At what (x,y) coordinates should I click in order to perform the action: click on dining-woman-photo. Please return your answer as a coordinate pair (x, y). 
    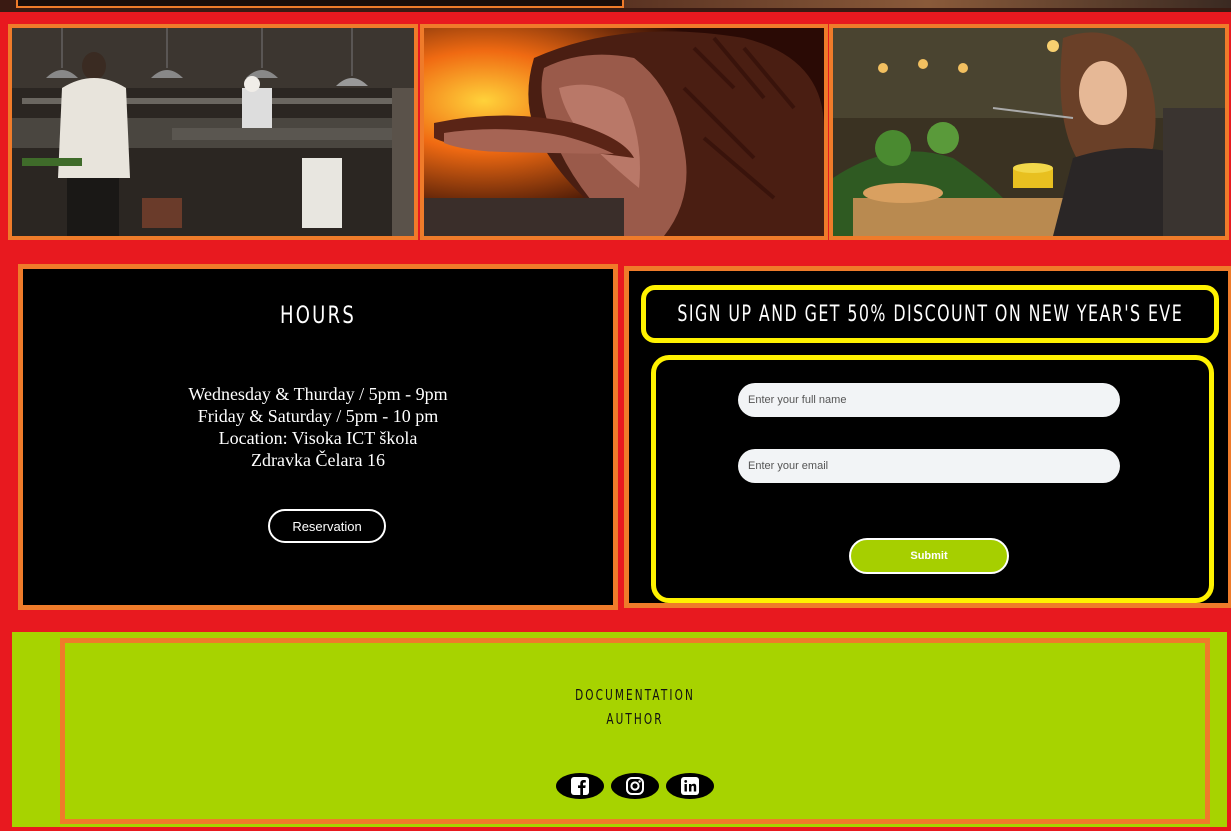
    Looking at the image, I should click on (1029, 132).